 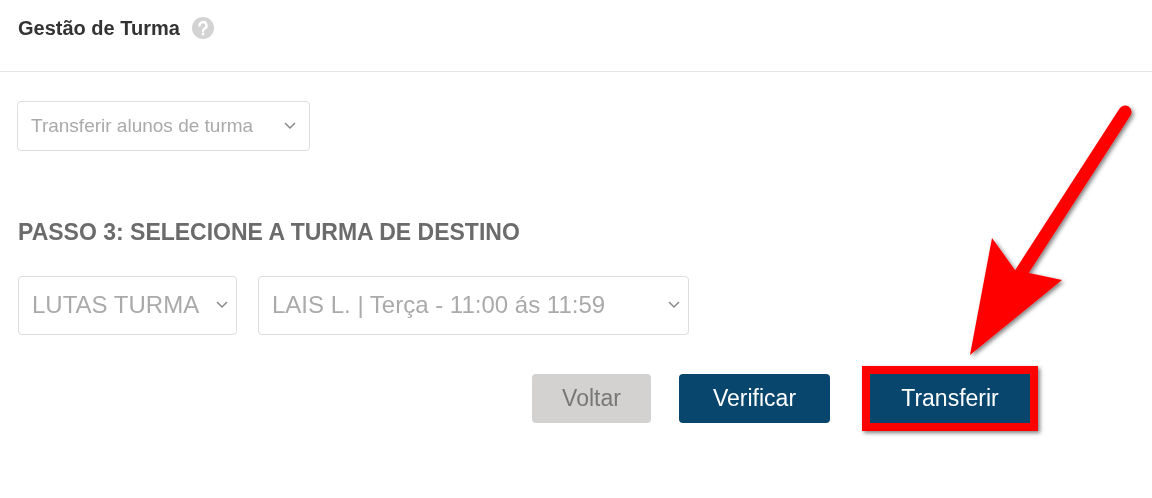 What do you see at coordinates (754, 398) in the screenshot?
I see `action-button: Verificar` at bounding box center [754, 398].